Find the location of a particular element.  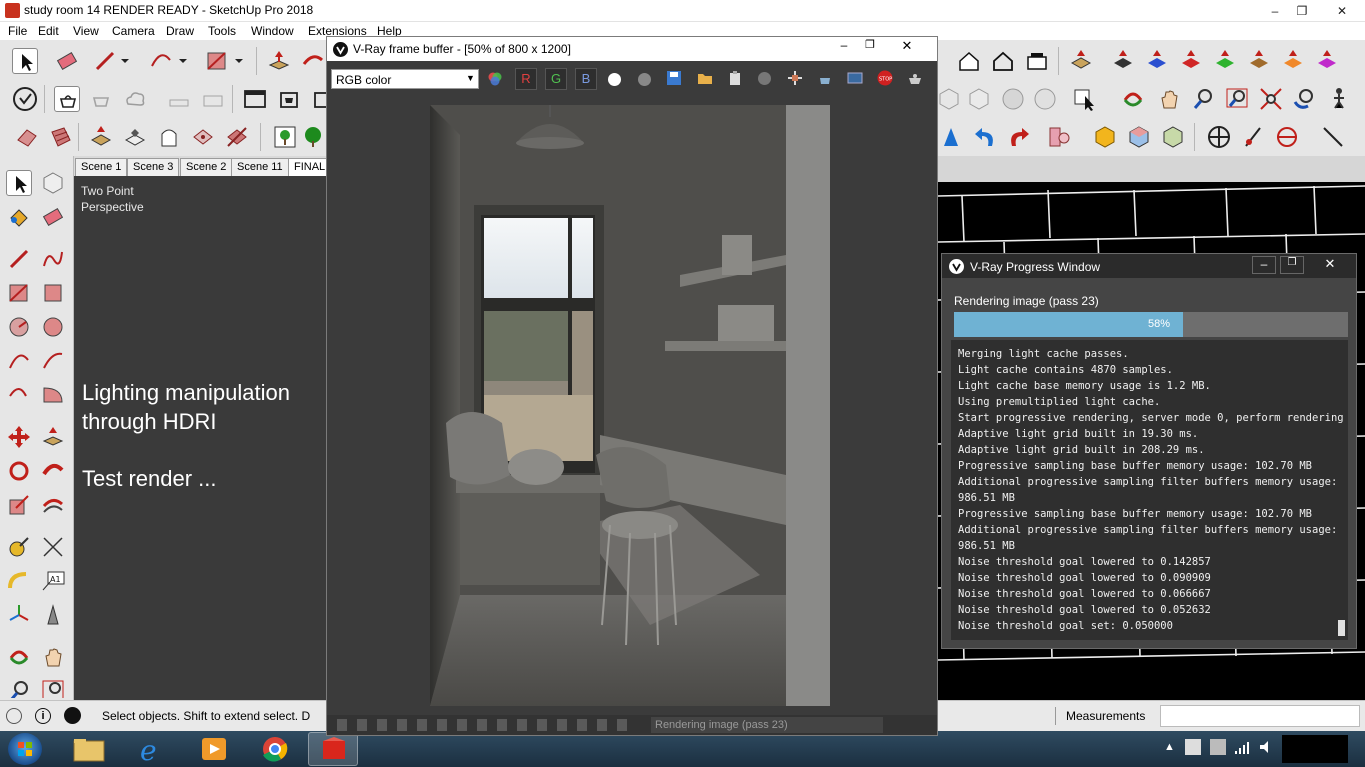

clock-area is located at coordinates (1315, 749).